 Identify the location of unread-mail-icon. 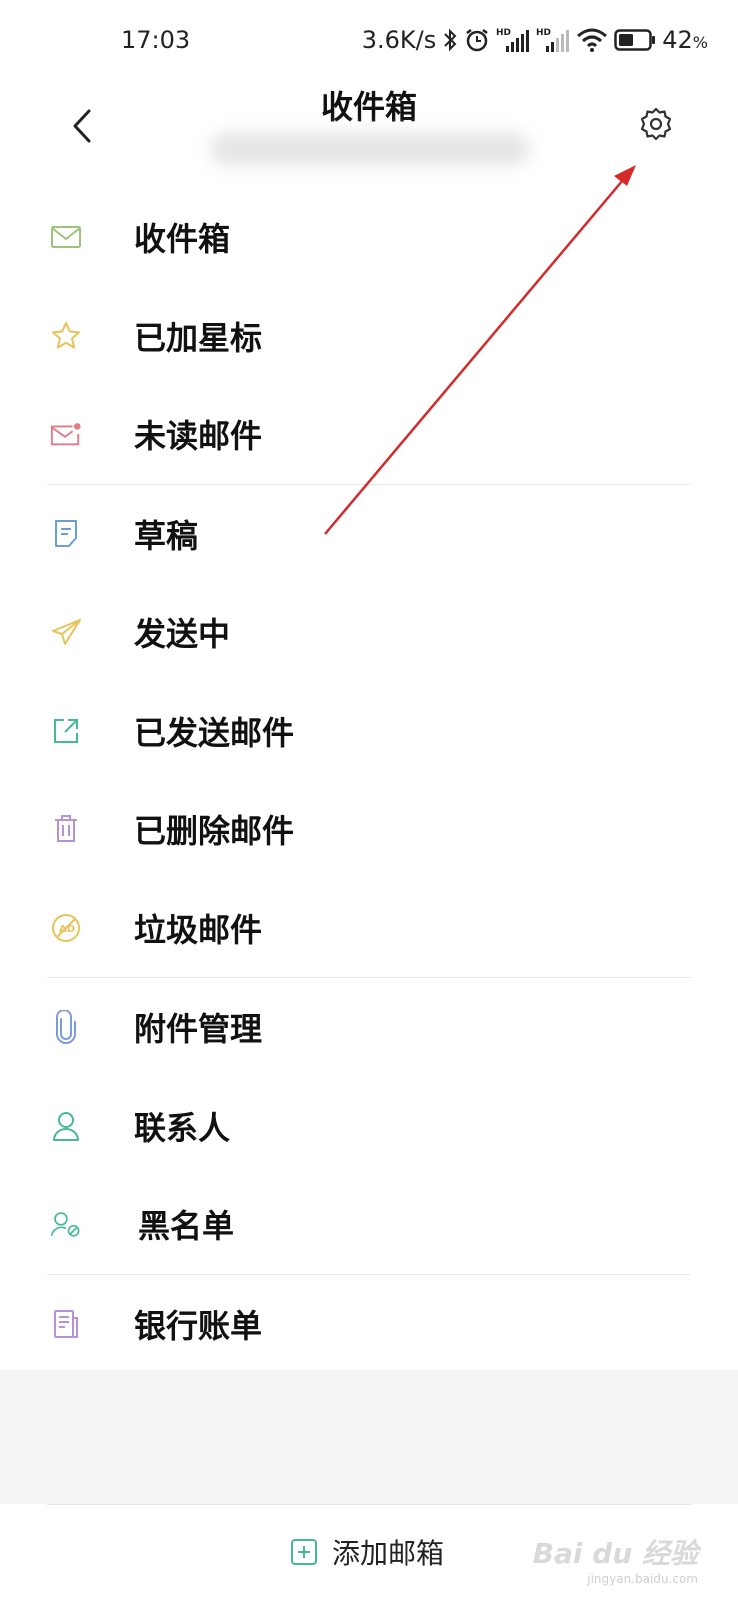
(66, 434).